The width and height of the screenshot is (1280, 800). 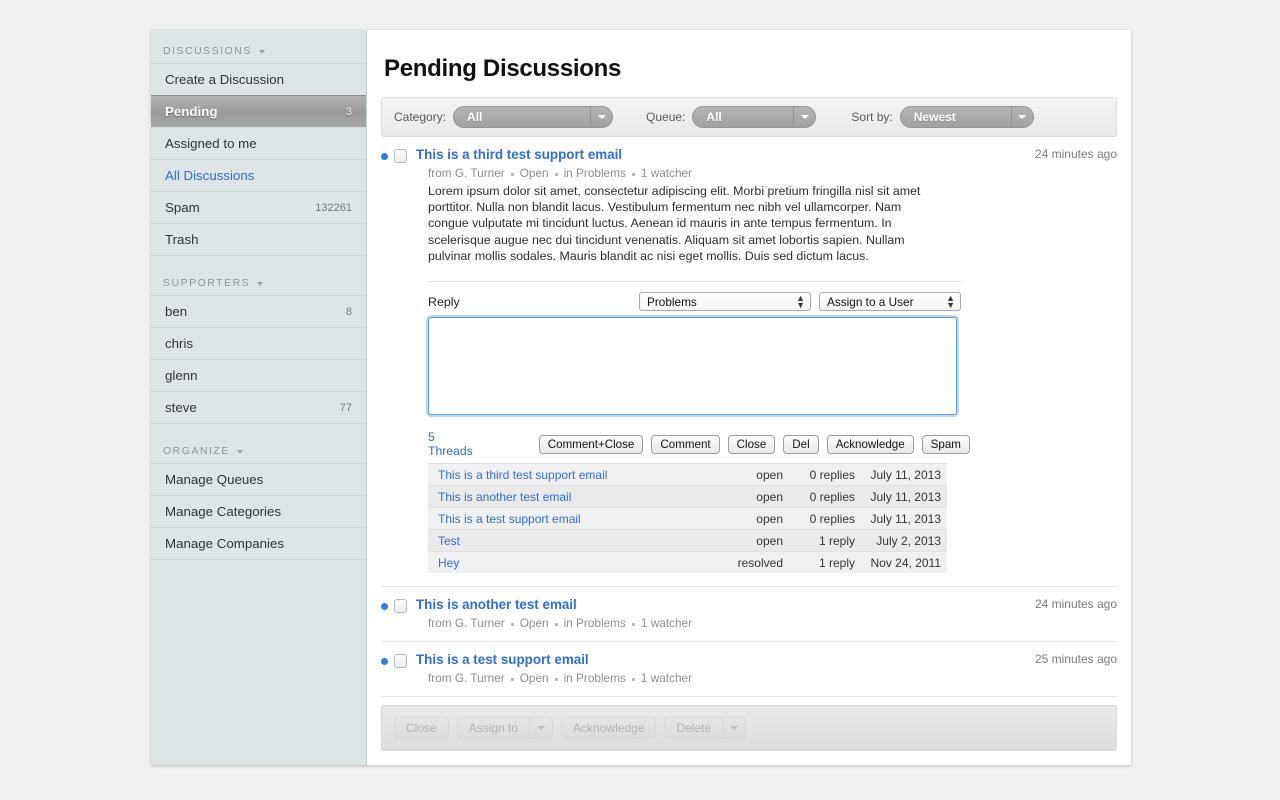 I want to click on sidebar-item-count: 3, so click(x=348, y=111).